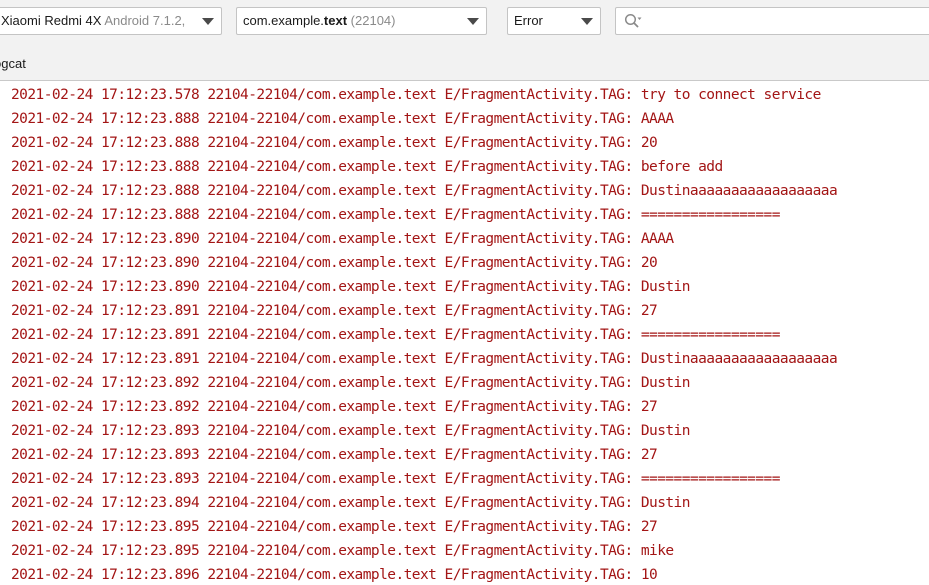 The width and height of the screenshot is (929, 585). Describe the element at coordinates (13, 63) in the screenshot. I see `tab-logcat: ogcat` at that location.